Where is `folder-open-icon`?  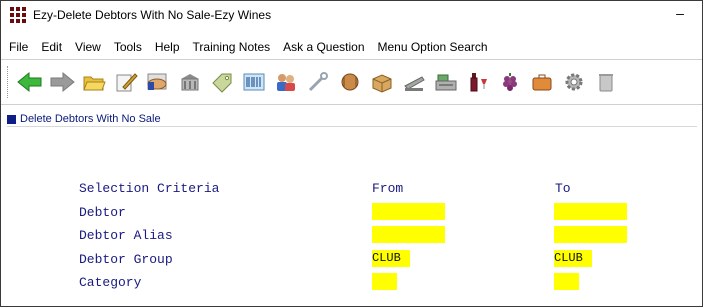
folder-open-icon is located at coordinates (94, 82).